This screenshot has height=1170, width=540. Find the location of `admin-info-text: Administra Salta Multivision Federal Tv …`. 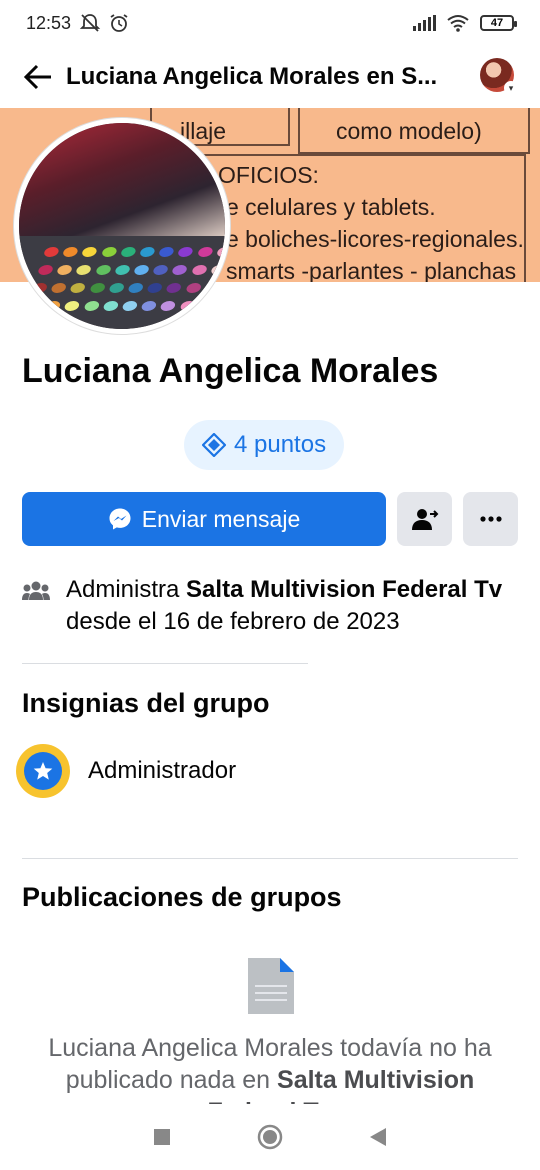

admin-info-text: Administra Salta Multivision Federal Tv … is located at coordinates (294, 606).